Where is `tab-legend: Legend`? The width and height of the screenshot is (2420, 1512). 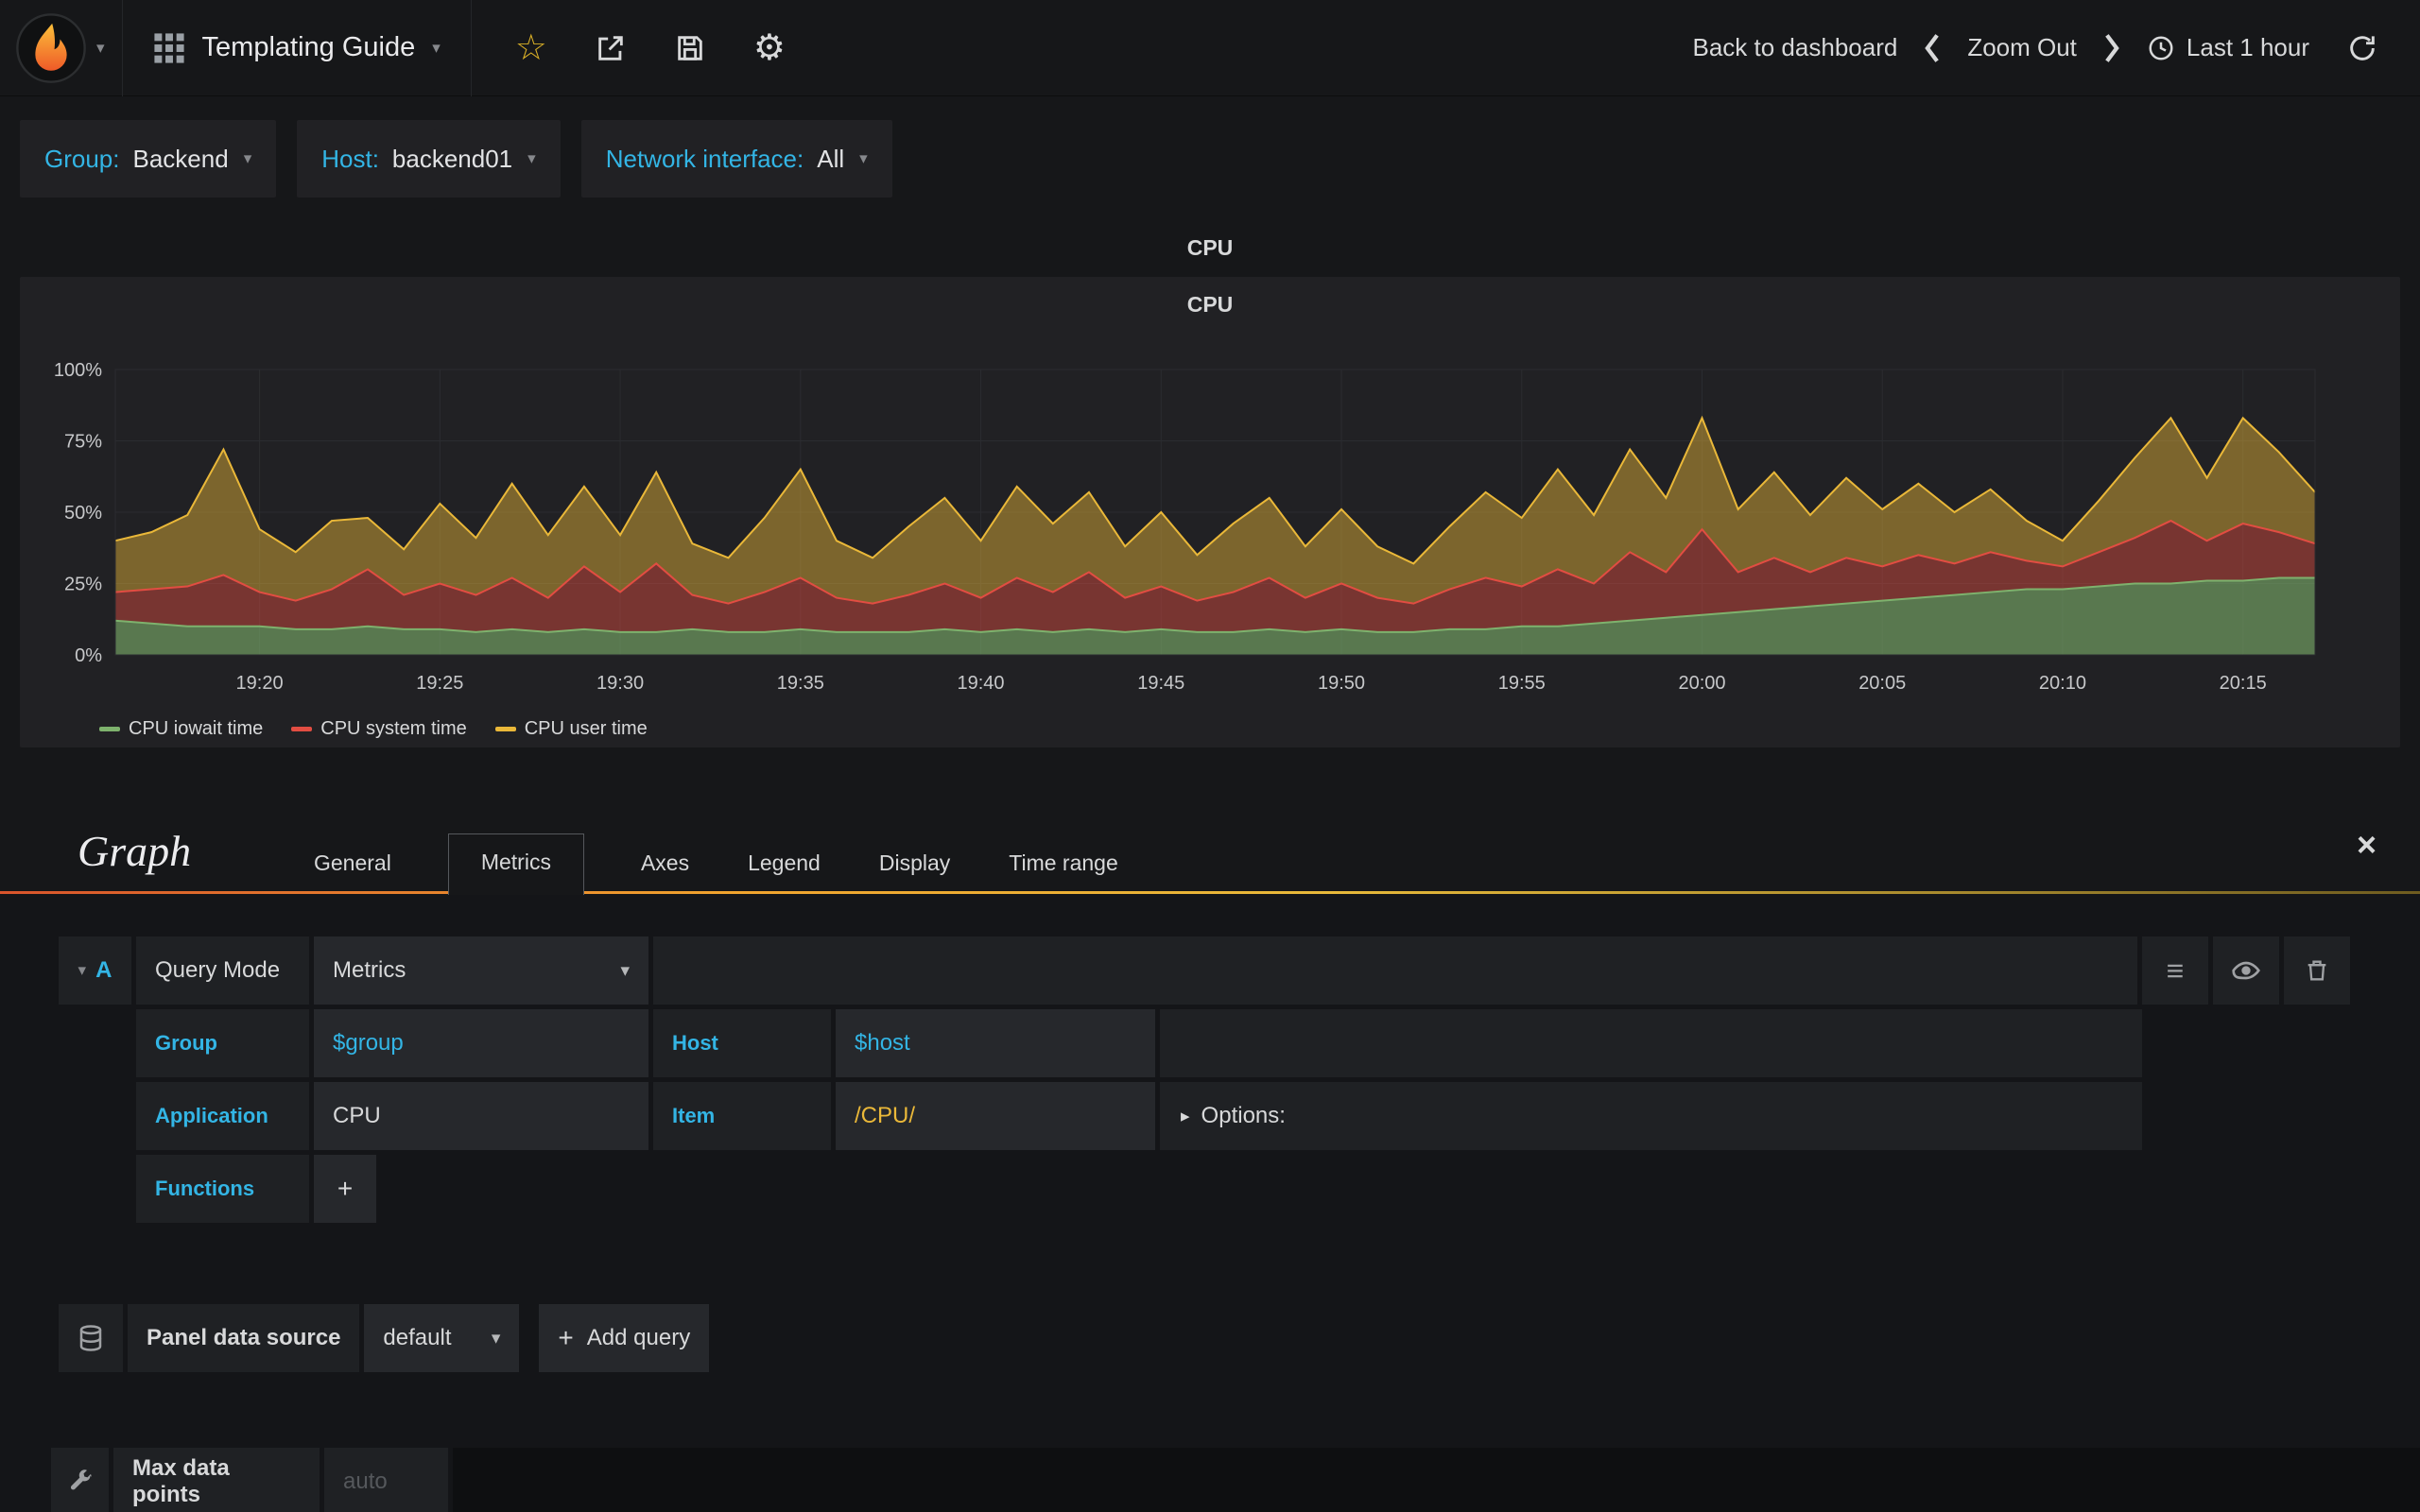
tab-legend: Legend is located at coordinates (784, 863).